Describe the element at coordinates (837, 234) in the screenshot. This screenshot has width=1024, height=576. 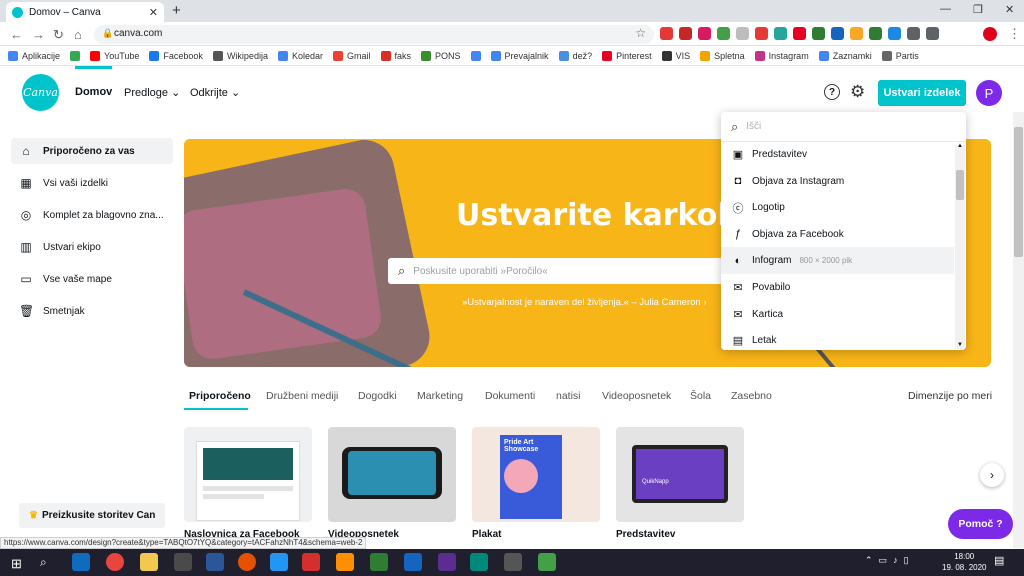
I see `dropdown-item: ƒ Objava za Facebook` at that location.